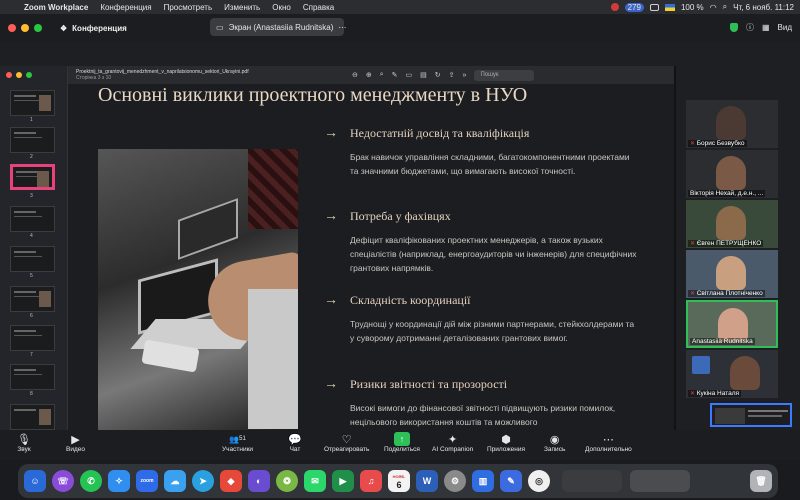 This screenshot has width=800, height=500. I want to click on info-icon: ⓘ, so click(750, 27).